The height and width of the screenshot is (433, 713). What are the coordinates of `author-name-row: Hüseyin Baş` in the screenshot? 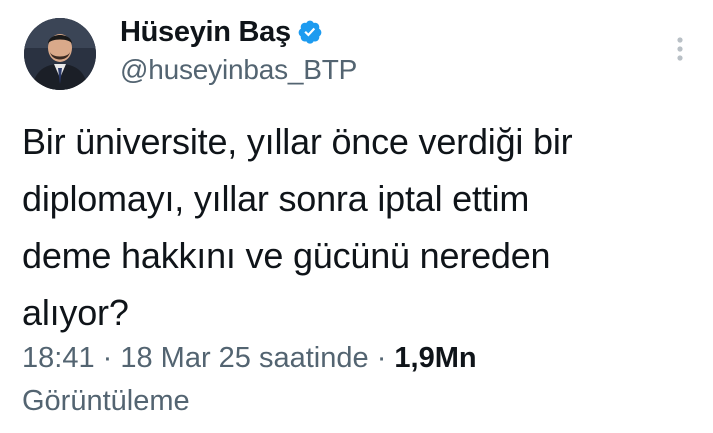 It's located at (221, 32).